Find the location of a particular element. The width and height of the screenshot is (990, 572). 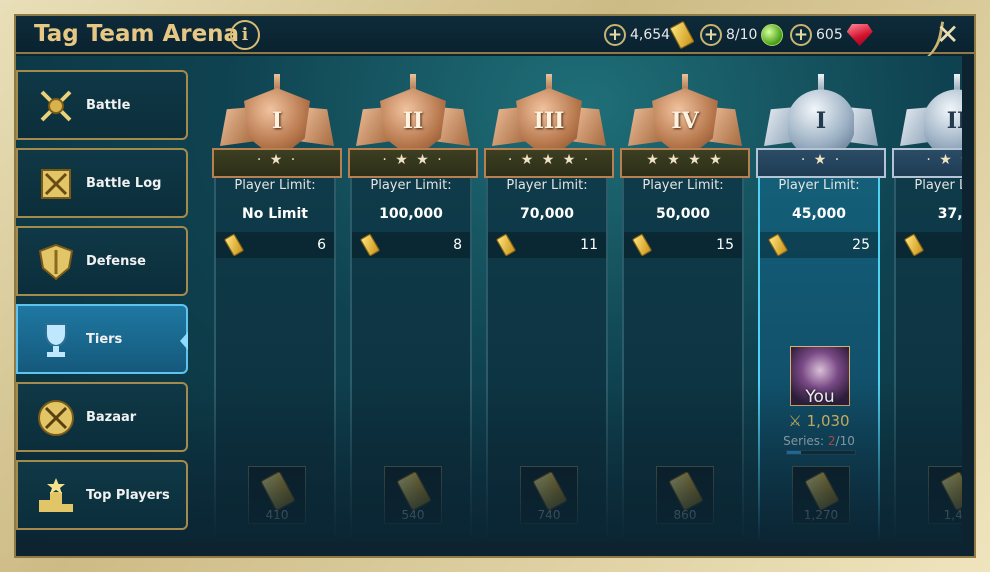

add-energy-button: + is located at coordinates (711, 35).